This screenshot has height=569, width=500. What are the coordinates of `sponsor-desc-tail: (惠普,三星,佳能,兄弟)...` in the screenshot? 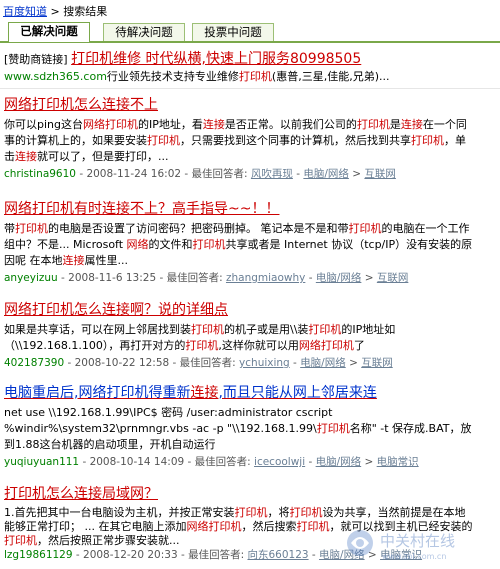 It's located at (330, 76).